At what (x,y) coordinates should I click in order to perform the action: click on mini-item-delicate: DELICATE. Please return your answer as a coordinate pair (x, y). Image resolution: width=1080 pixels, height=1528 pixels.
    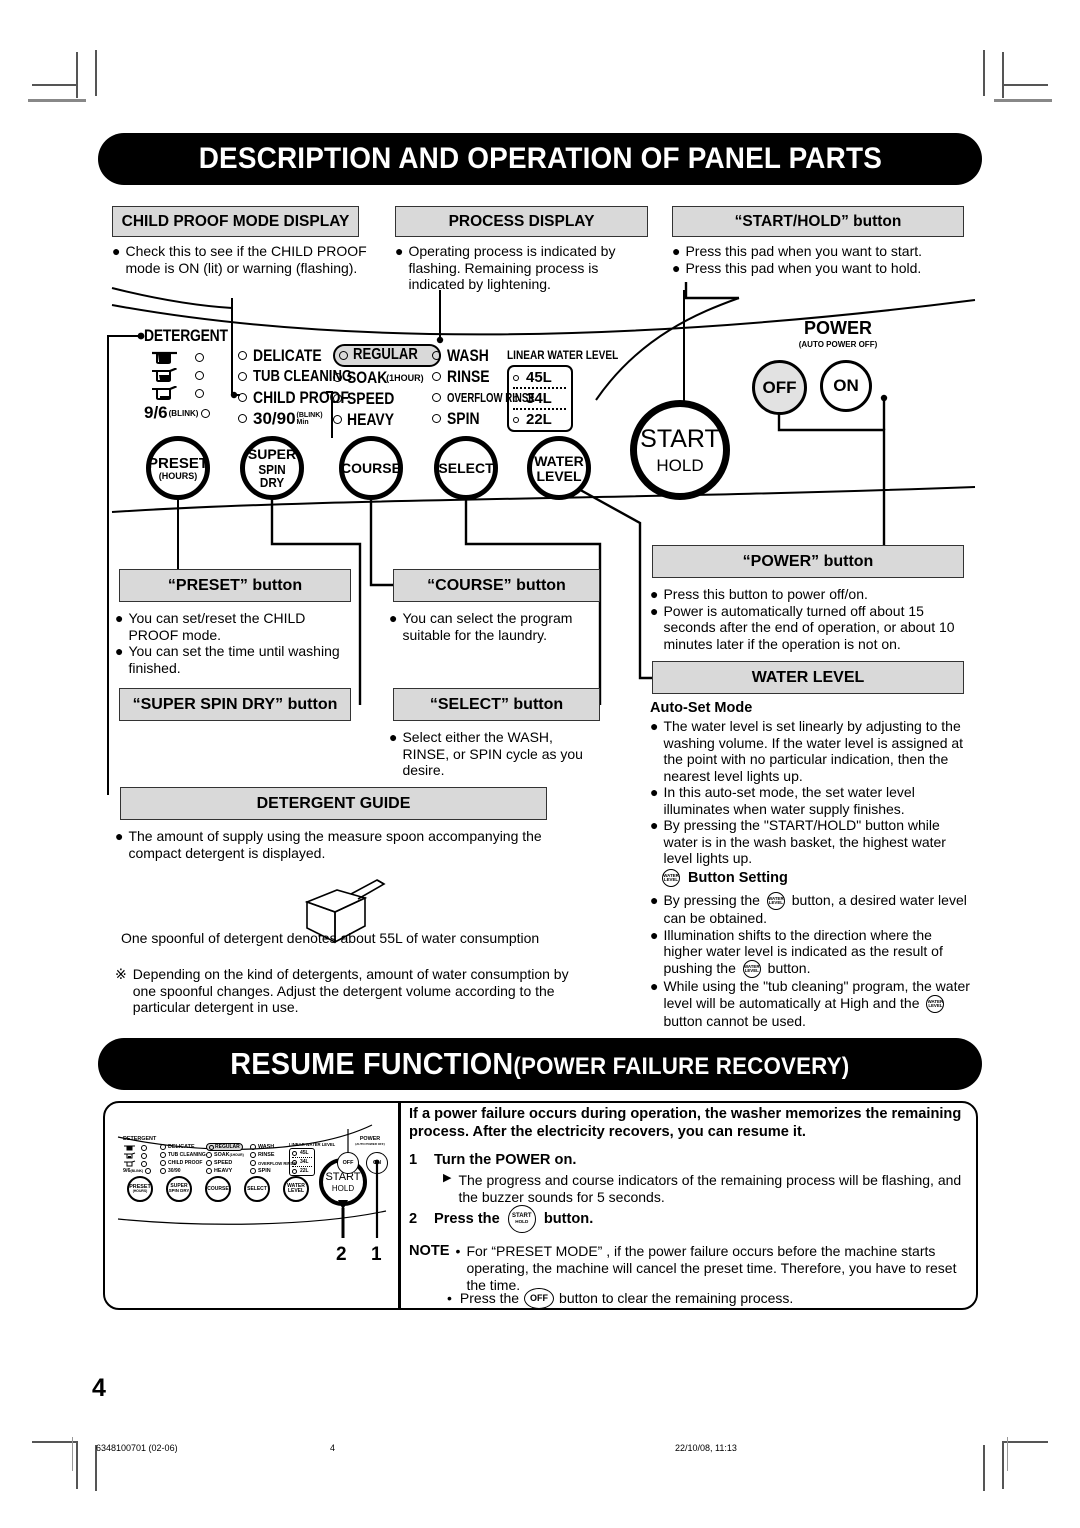
    Looking at the image, I should click on (183, 1147).